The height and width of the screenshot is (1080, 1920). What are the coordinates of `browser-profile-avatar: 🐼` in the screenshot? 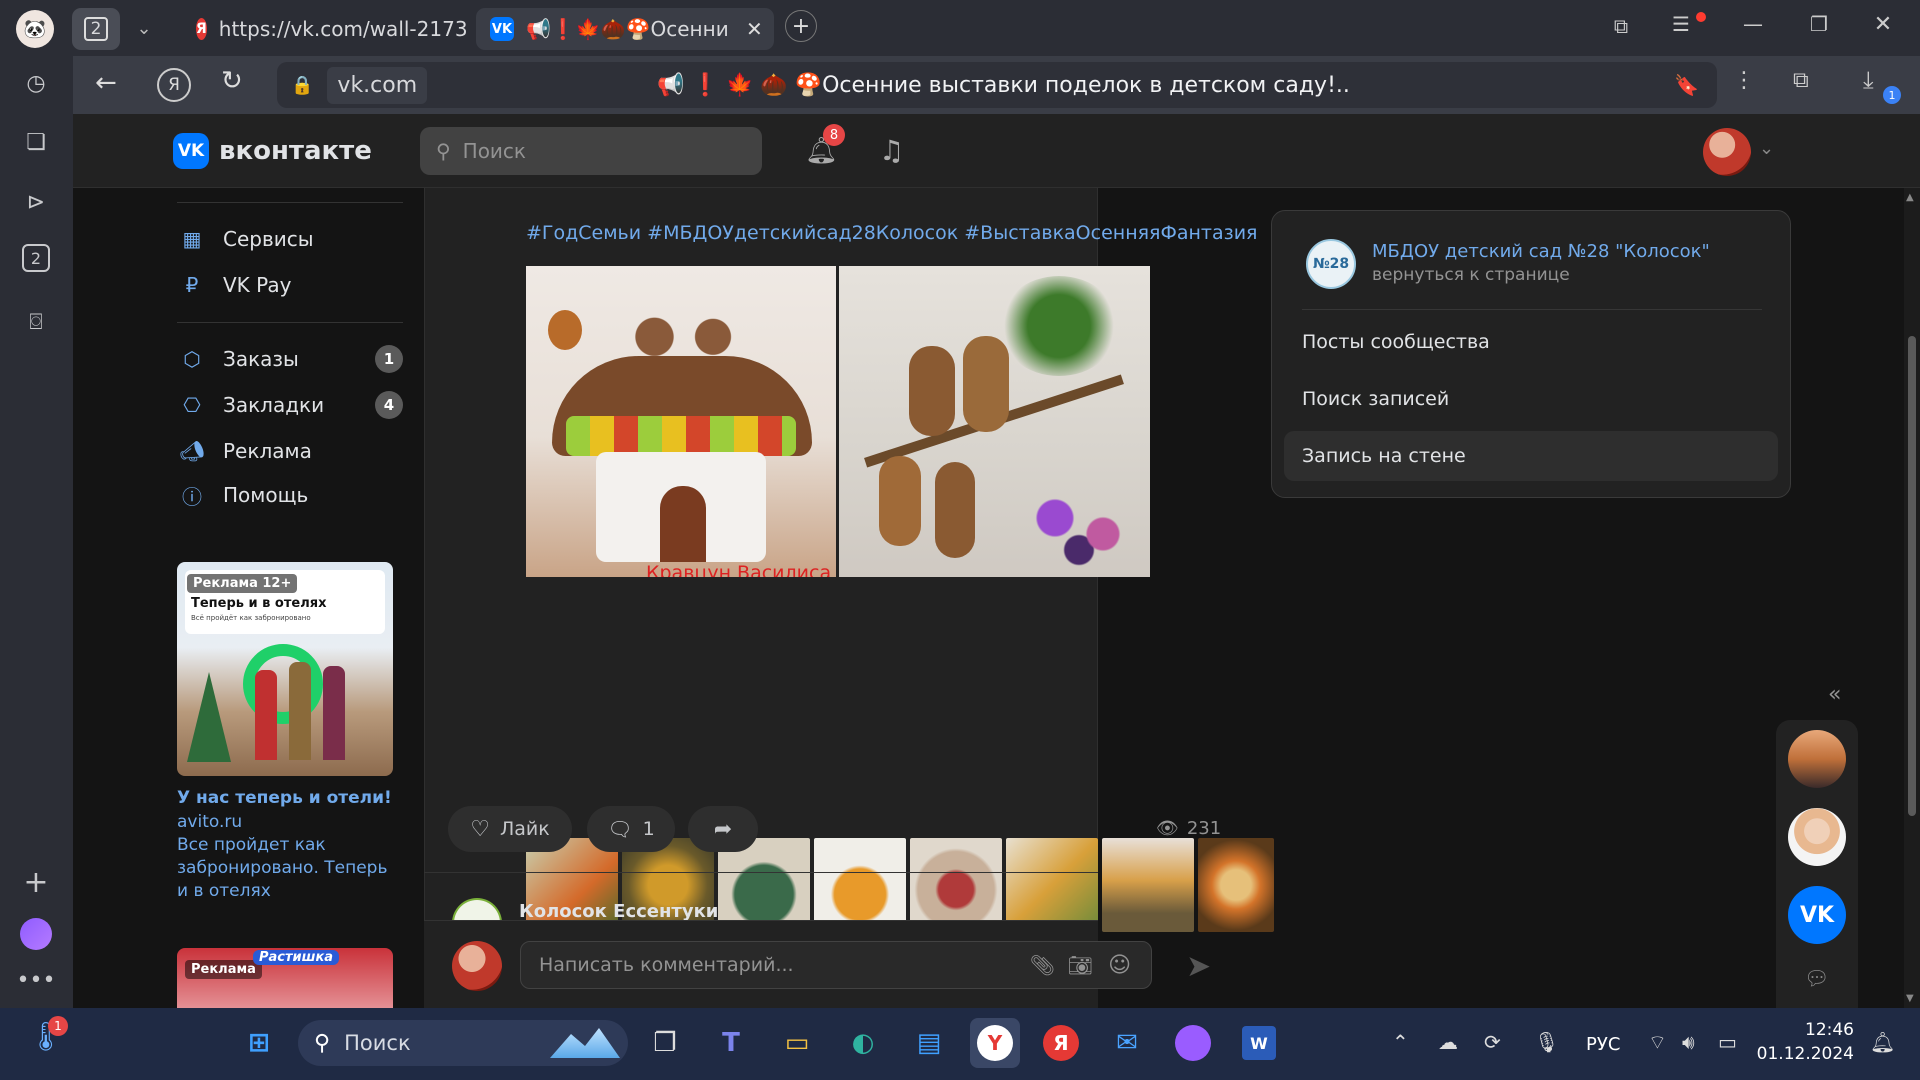 It's located at (35, 29).